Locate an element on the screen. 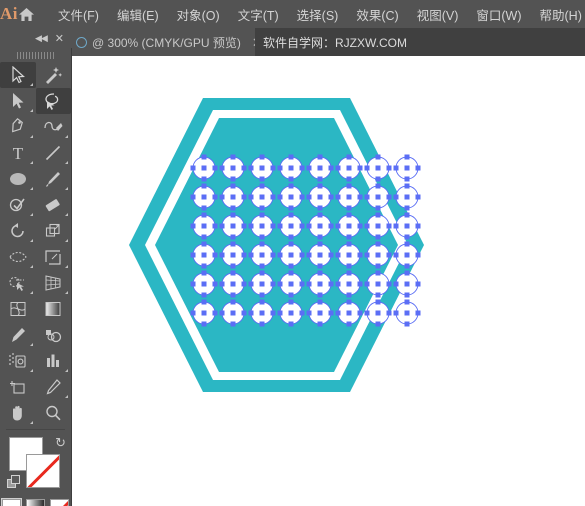 The height and width of the screenshot is (506, 585). default-front-square is located at coordinates (15, 479).